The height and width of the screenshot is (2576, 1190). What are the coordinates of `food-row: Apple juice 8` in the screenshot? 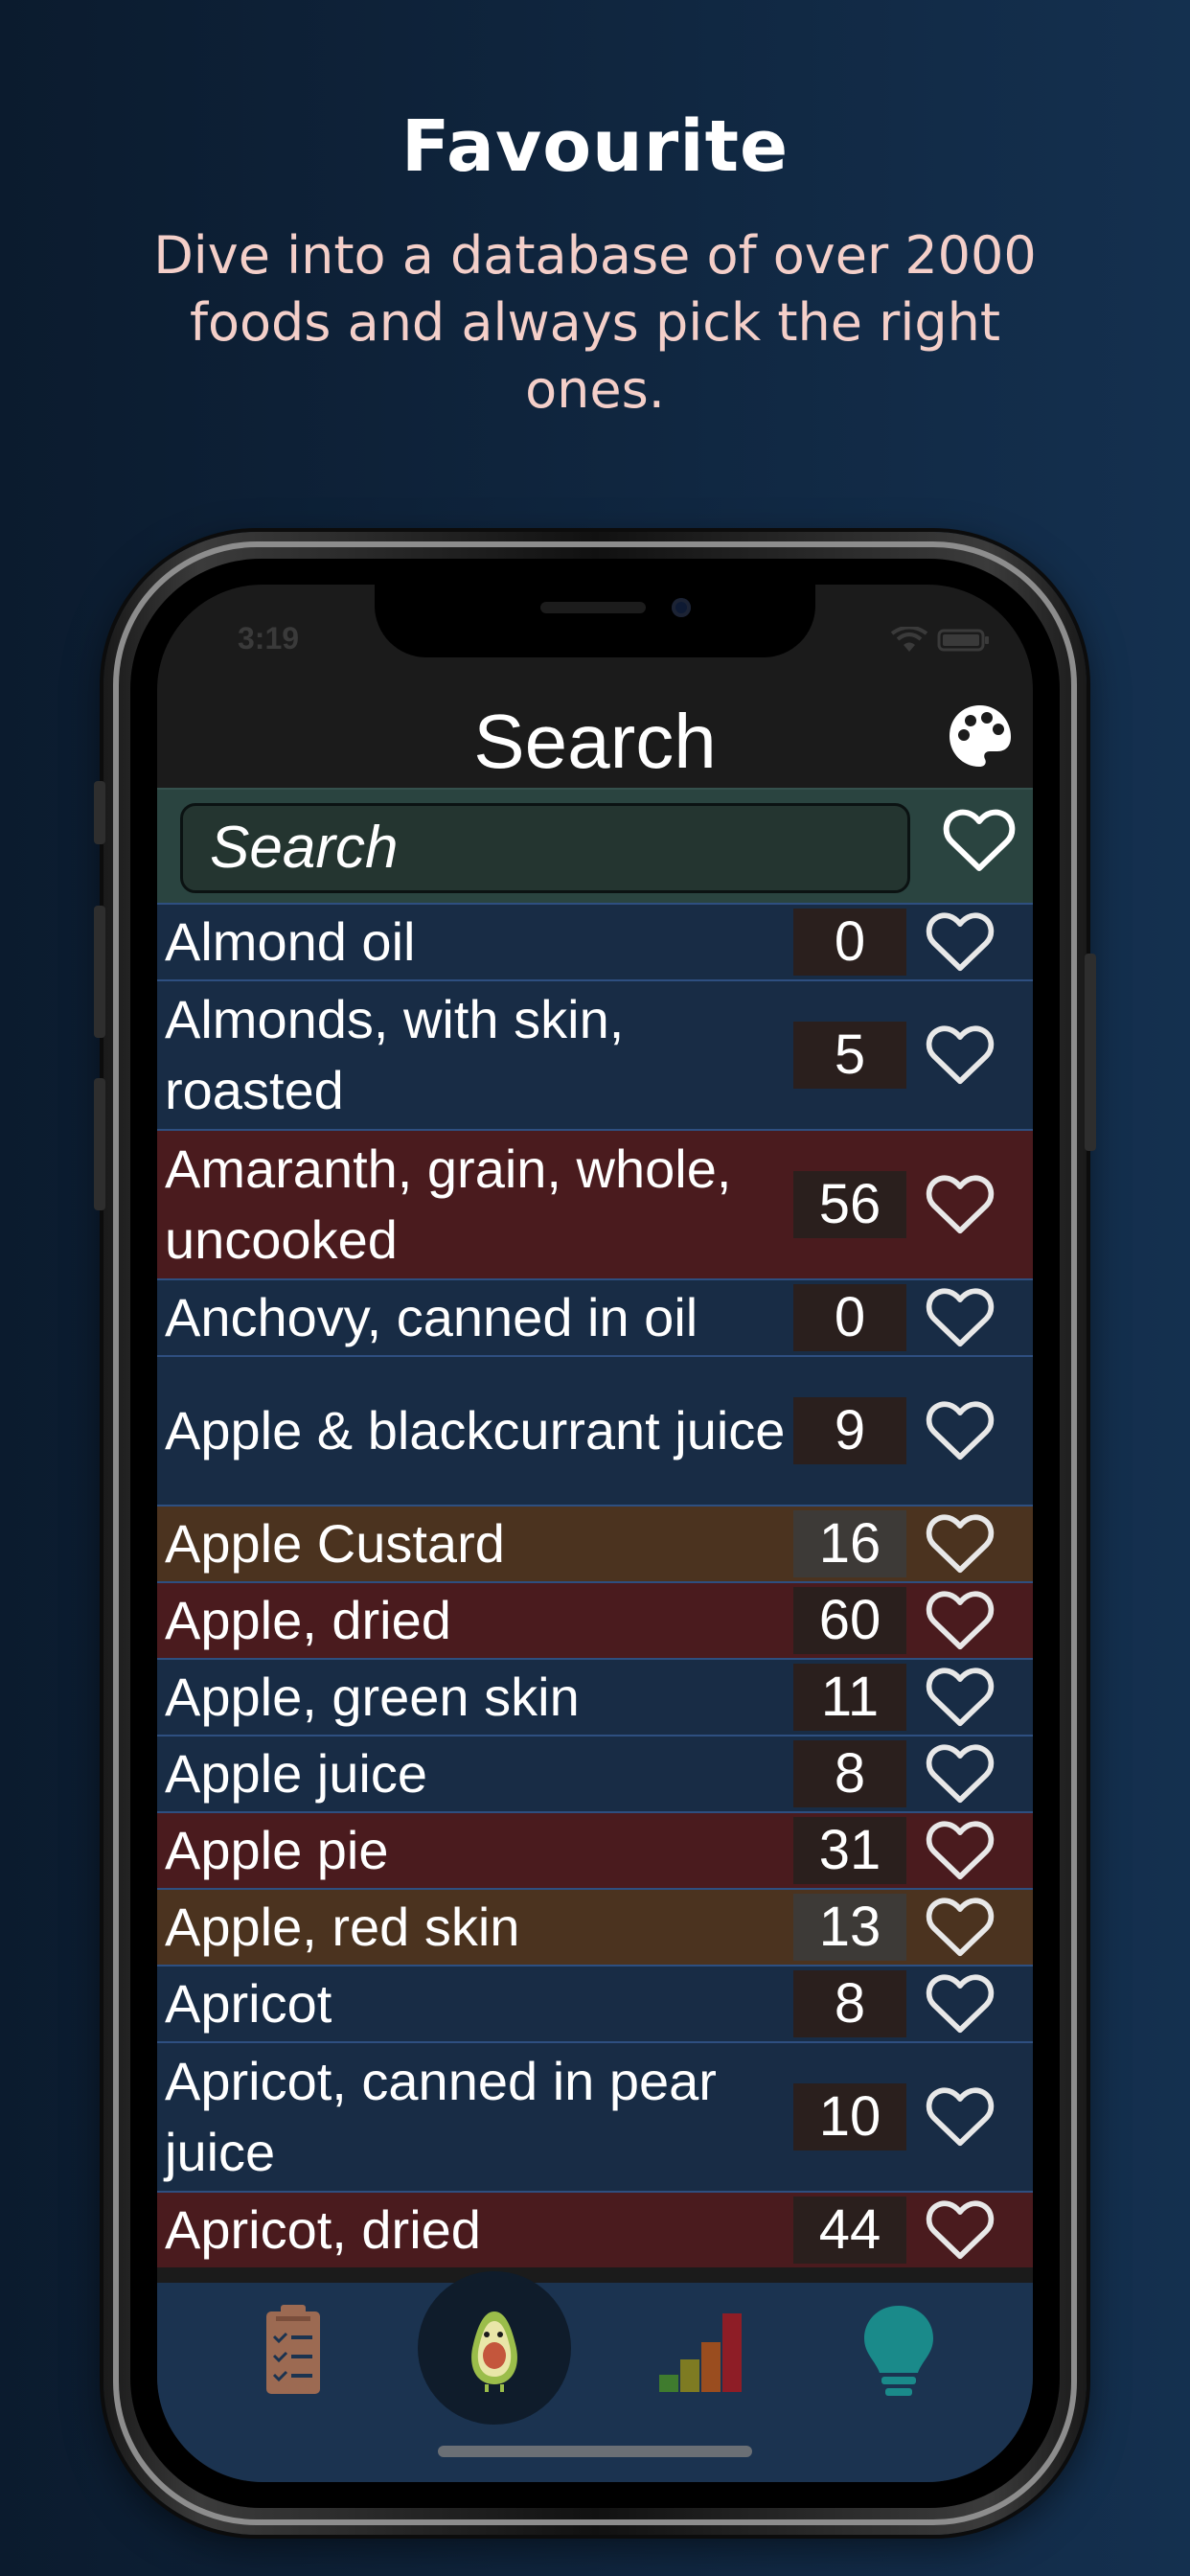 It's located at (595, 1773).